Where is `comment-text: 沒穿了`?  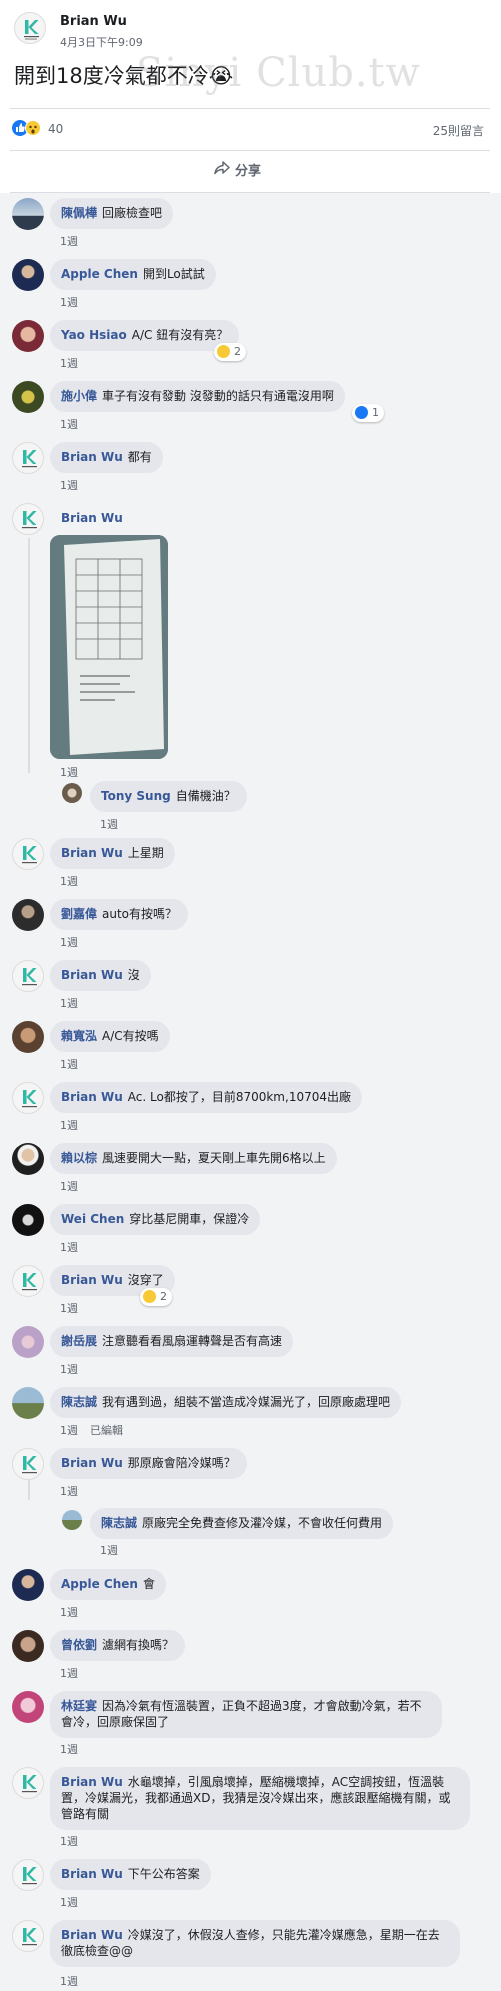
comment-text: 沒穿了 is located at coordinates (145, 1280).